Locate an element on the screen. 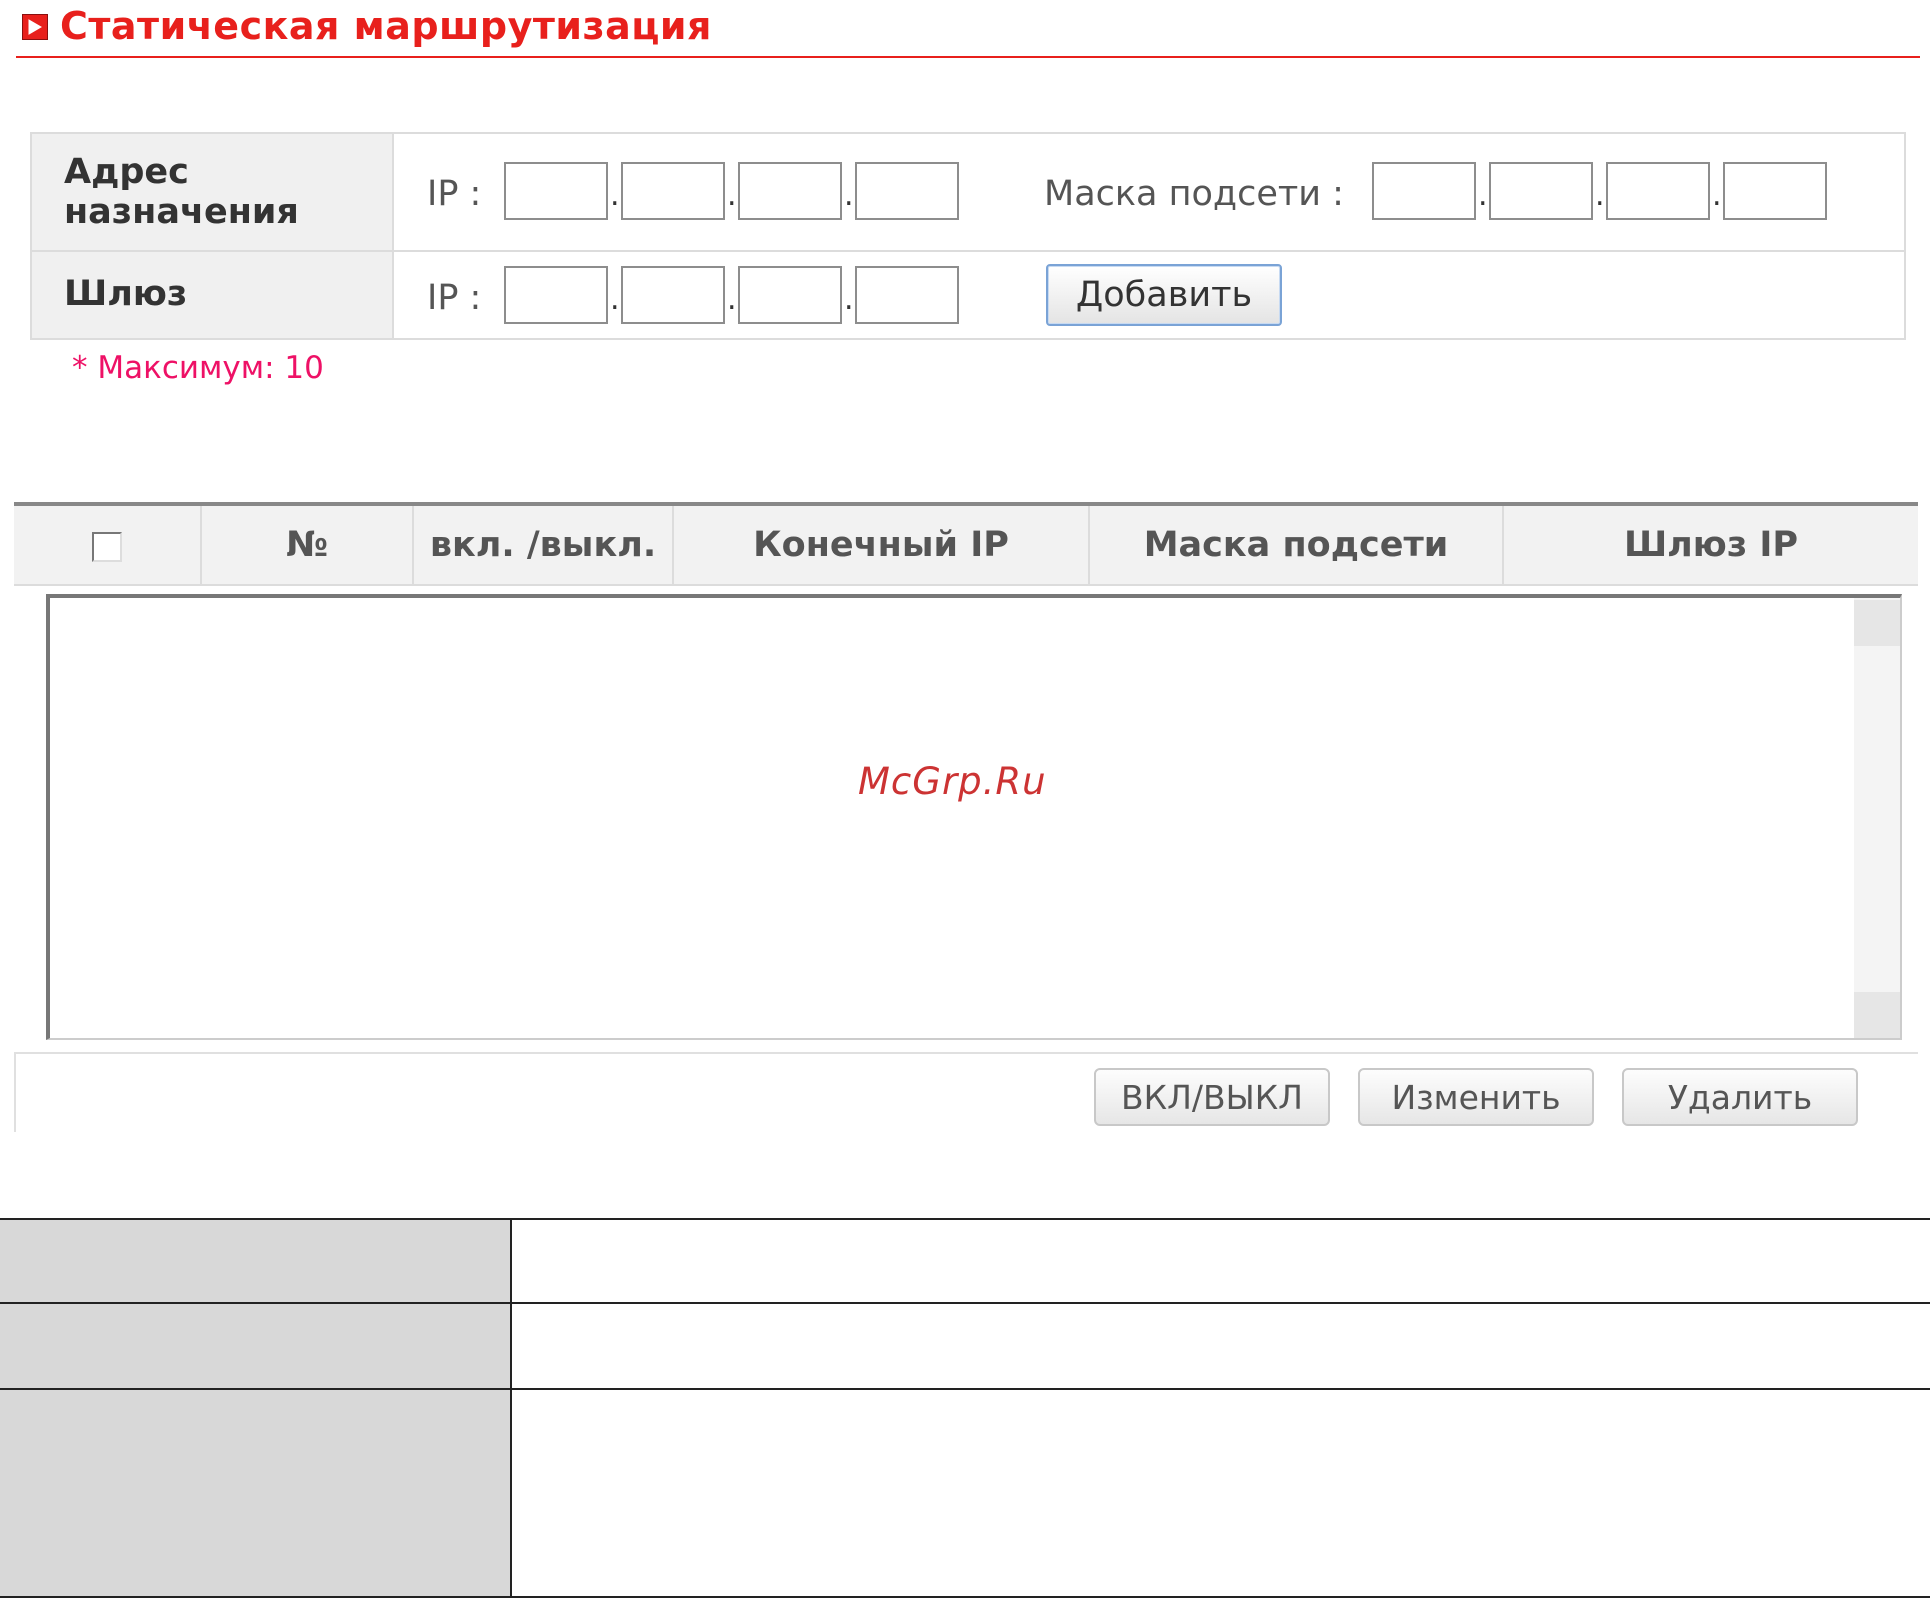 This screenshot has height=1598, width=1930. edit-button: Изменить is located at coordinates (1476, 1097).